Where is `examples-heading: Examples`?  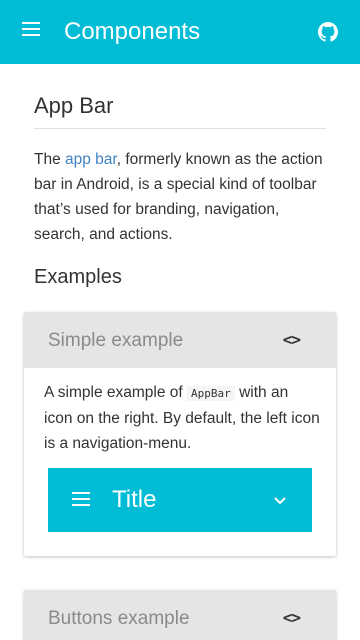
examples-heading: Examples is located at coordinates (78, 277).